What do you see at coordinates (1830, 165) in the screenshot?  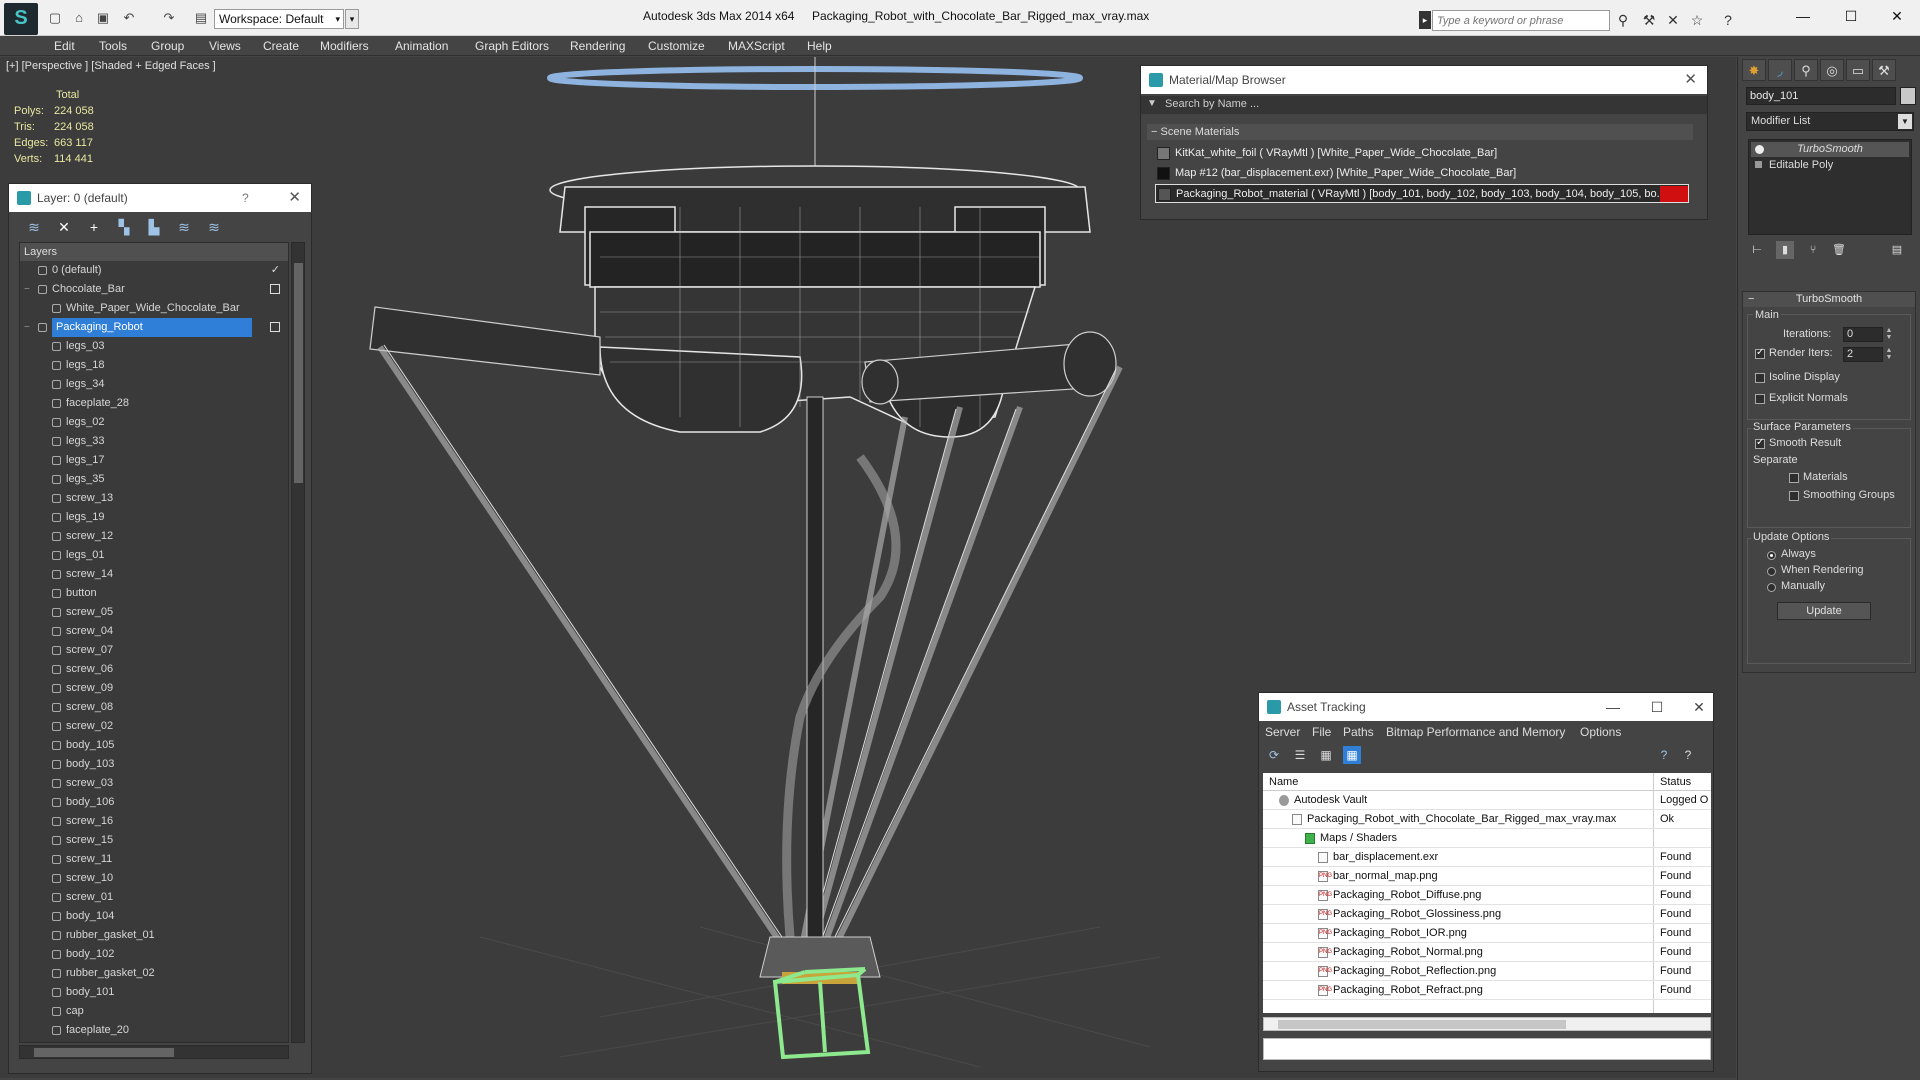 I see `stack-item-editable-poly: Editable Poly` at bounding box center [1830, 165].